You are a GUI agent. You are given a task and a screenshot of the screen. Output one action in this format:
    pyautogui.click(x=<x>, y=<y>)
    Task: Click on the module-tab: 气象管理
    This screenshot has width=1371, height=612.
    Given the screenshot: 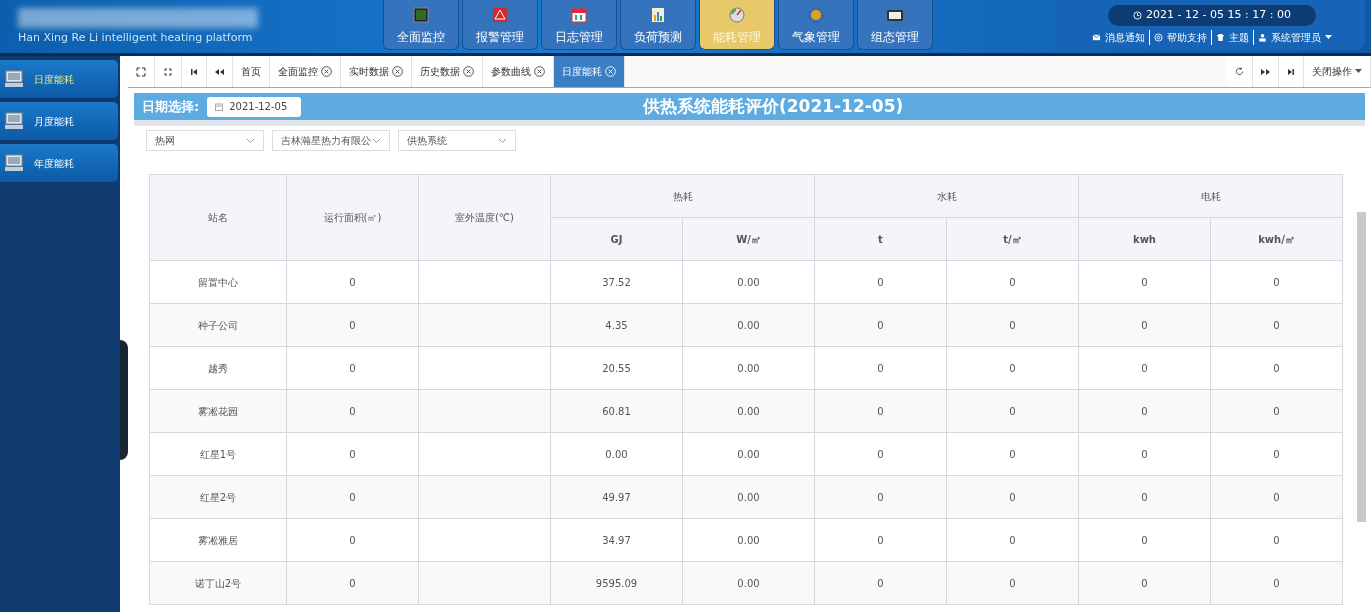 What is the action you would take?
    pyautogui.click(x=816, y=25)
    